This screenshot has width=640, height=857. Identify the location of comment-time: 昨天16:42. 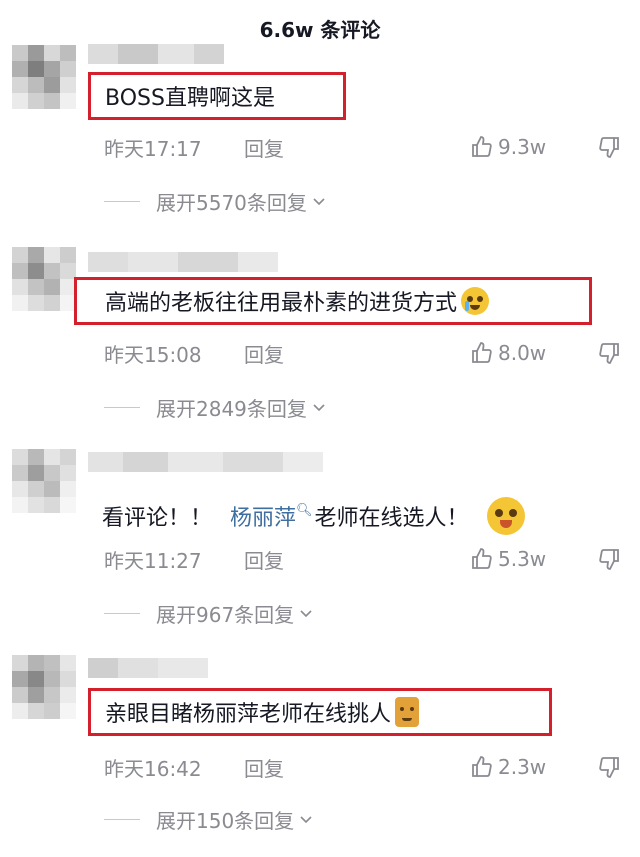
(153, 768).